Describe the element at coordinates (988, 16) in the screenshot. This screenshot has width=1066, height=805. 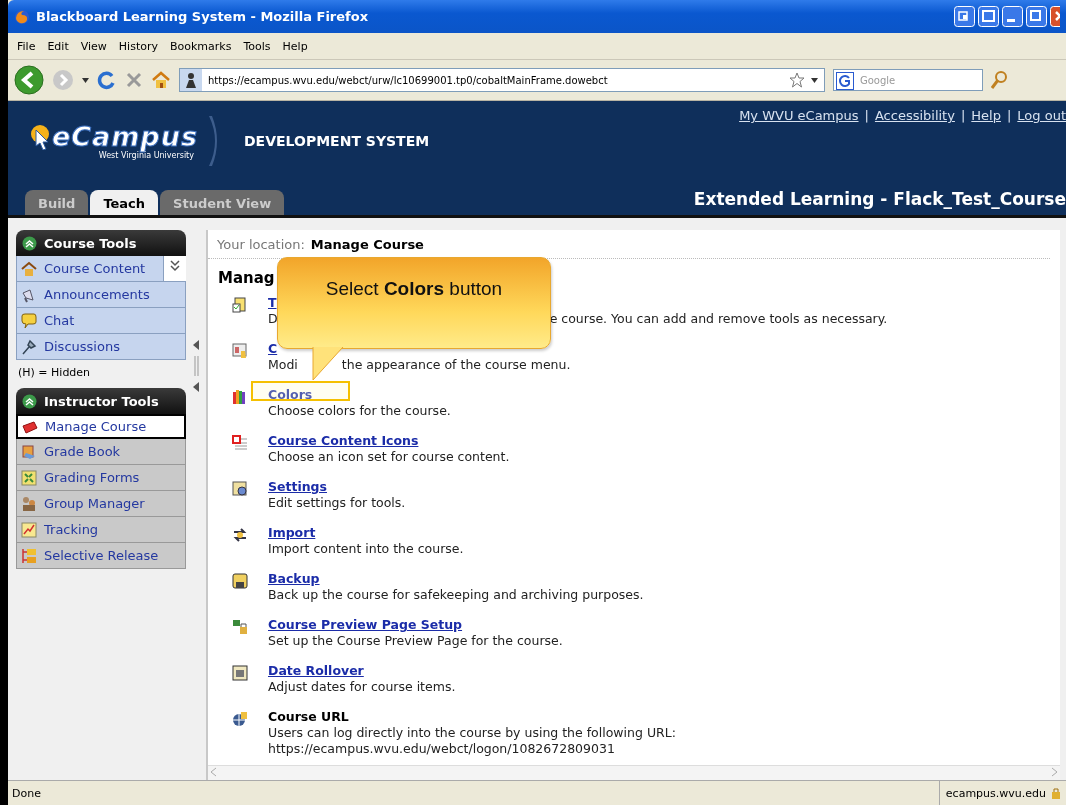
I see `window-icon` at that location.